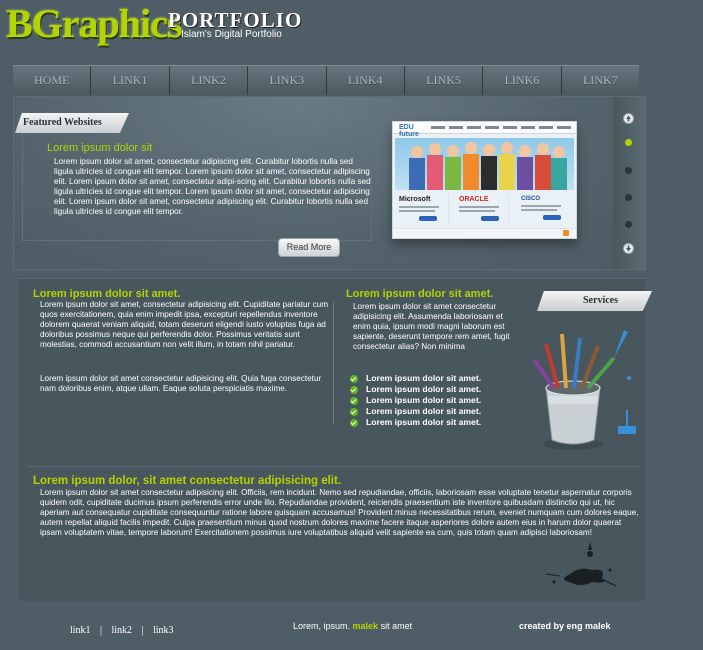 The height and width of the screenshot is (650, 703). I want to click on nav-home: HOME, so click(52, 80).